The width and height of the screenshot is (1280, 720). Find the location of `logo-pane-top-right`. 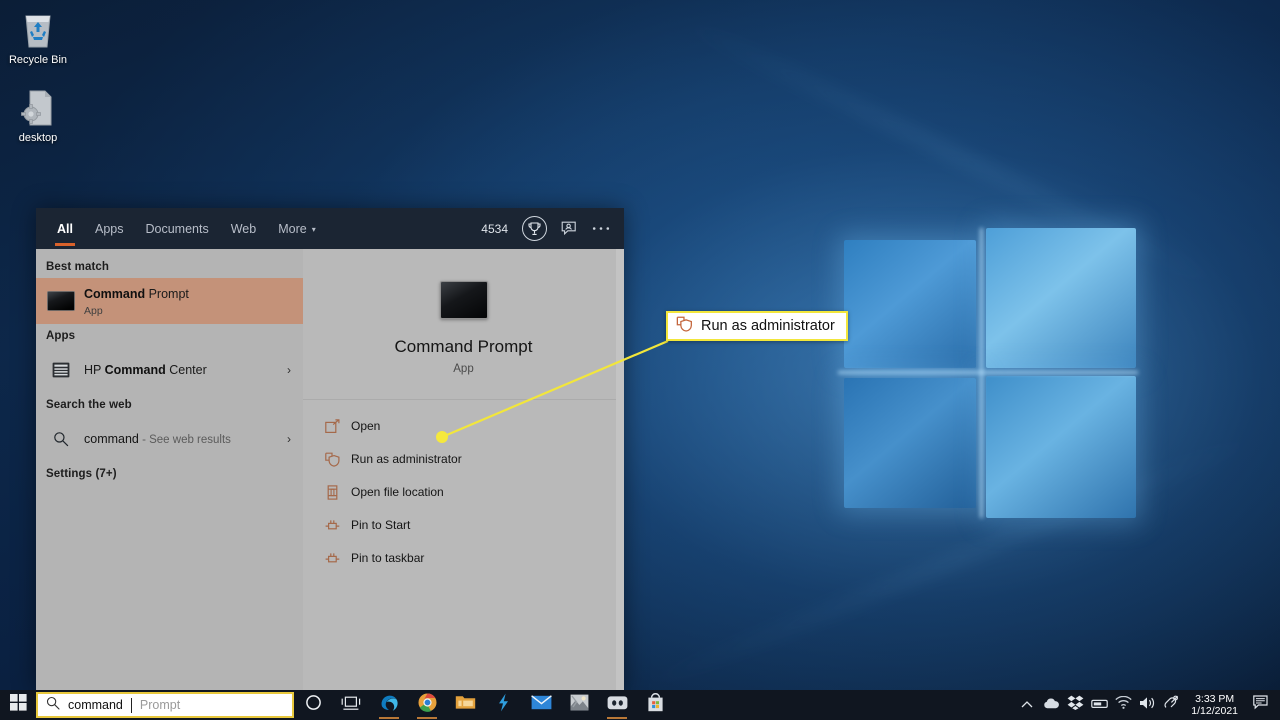

logo-pane-top-right is located at coordinates (1061, 298).